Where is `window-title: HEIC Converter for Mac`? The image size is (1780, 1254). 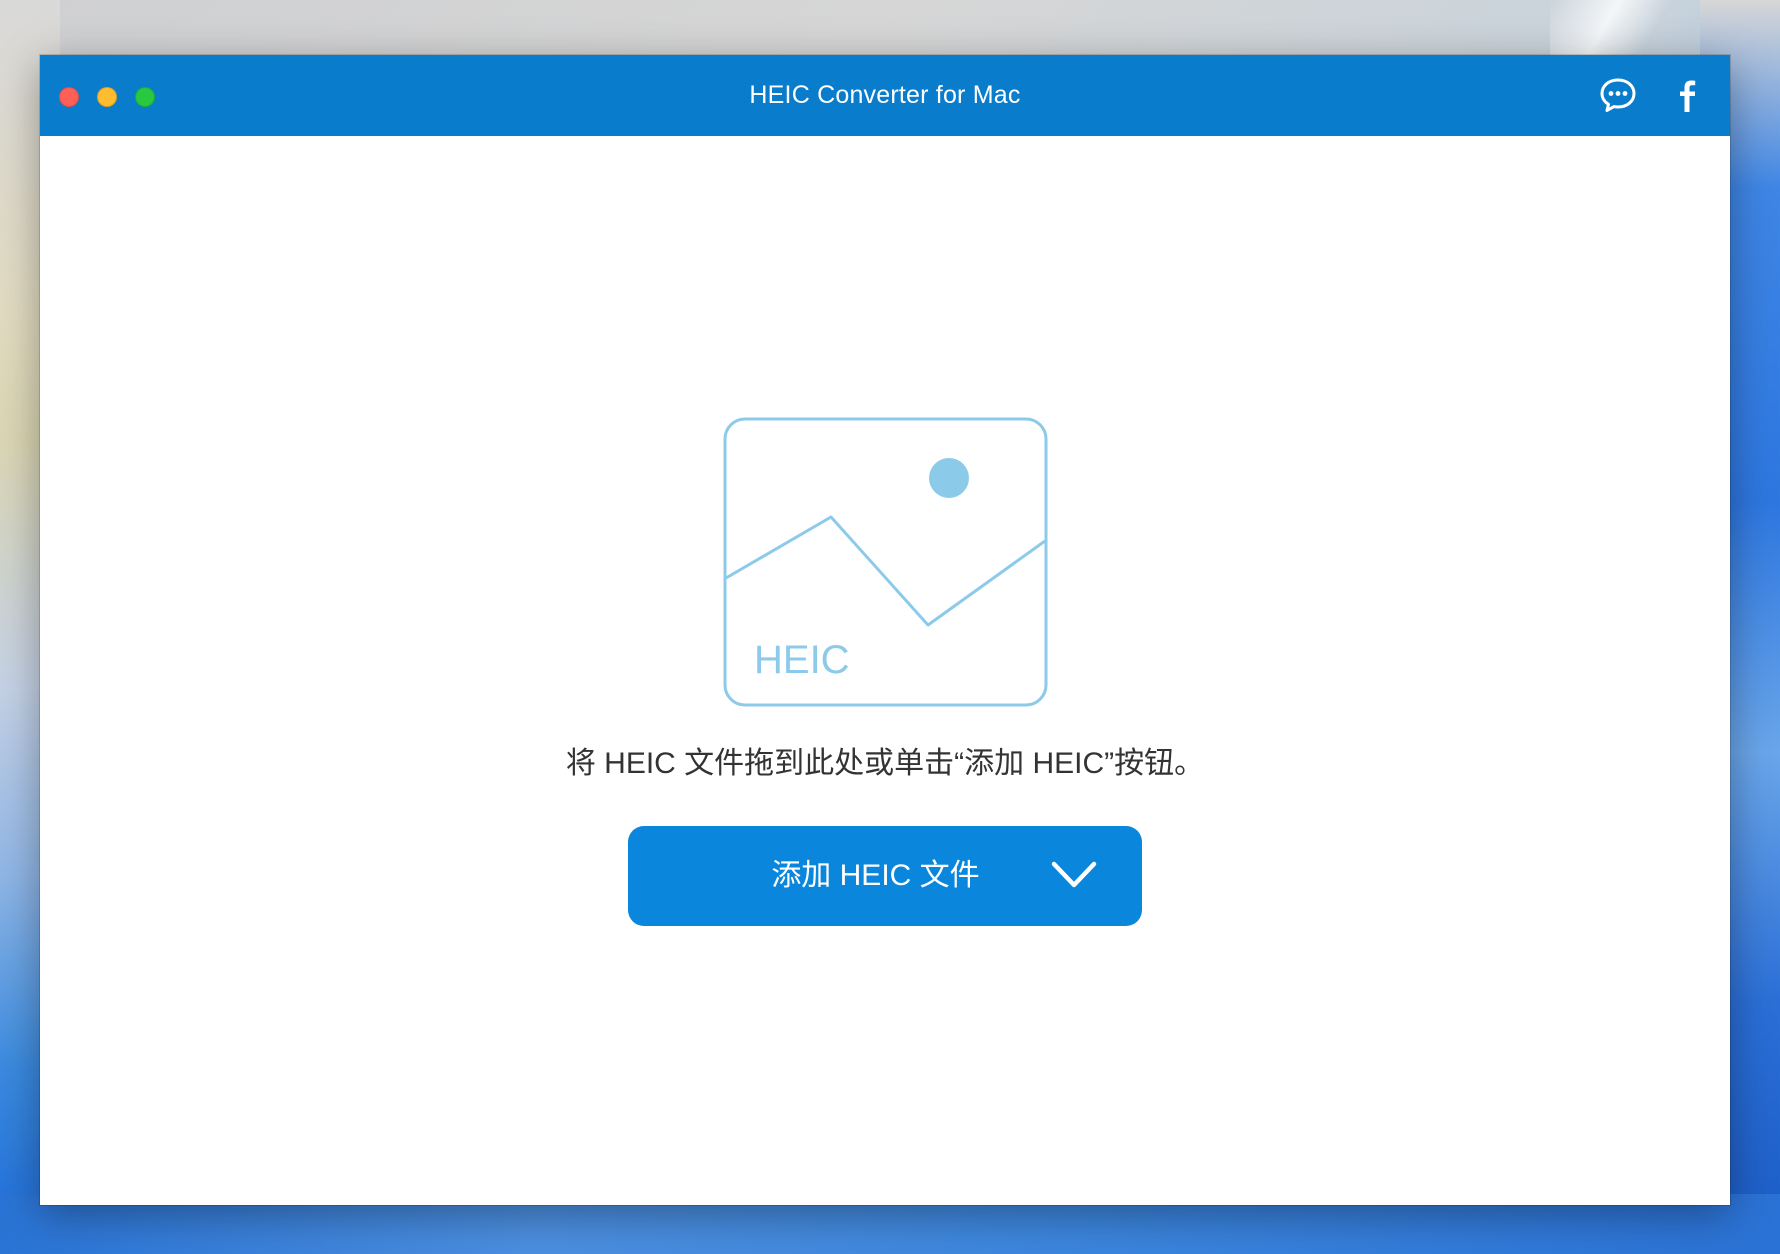 window-title: HEIC Converter for Mac is located at coordinates (885, 95).